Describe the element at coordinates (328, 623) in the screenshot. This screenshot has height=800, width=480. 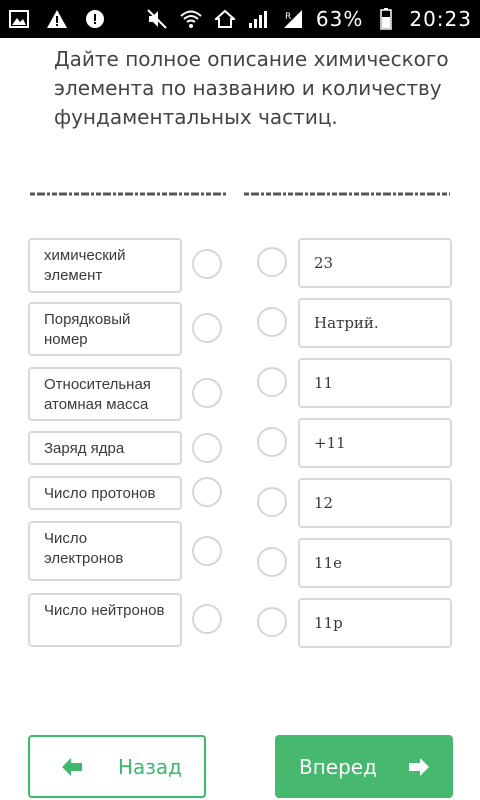
I see `right-item-label: 11p` at that location.